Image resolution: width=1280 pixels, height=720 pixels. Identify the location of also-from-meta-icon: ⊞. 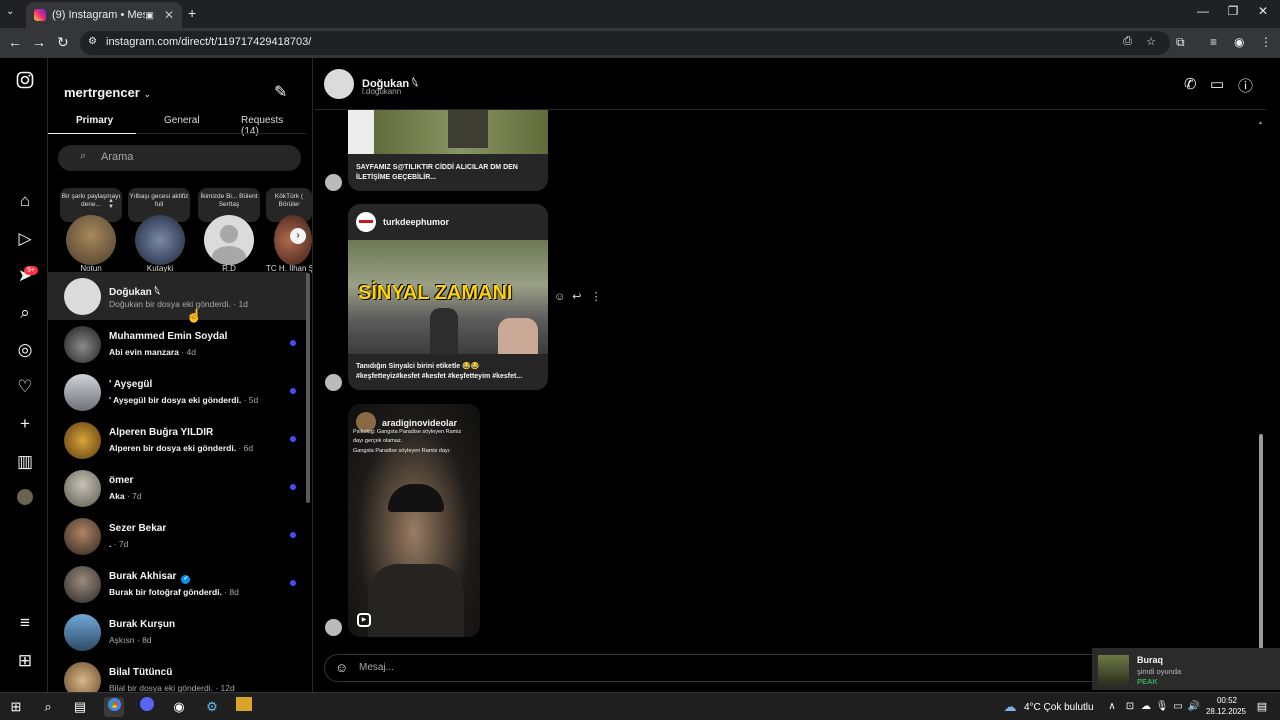
(25, 661).